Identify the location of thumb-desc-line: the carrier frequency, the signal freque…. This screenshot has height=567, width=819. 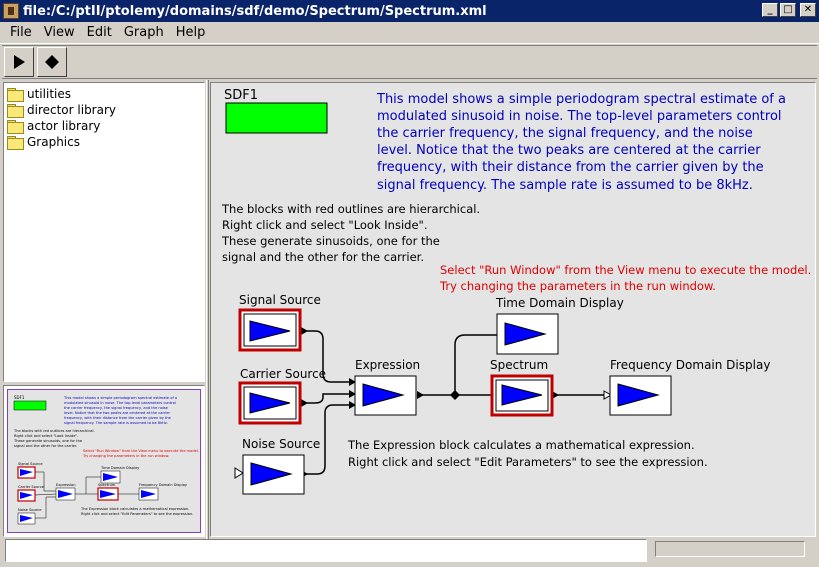
(116, 408).